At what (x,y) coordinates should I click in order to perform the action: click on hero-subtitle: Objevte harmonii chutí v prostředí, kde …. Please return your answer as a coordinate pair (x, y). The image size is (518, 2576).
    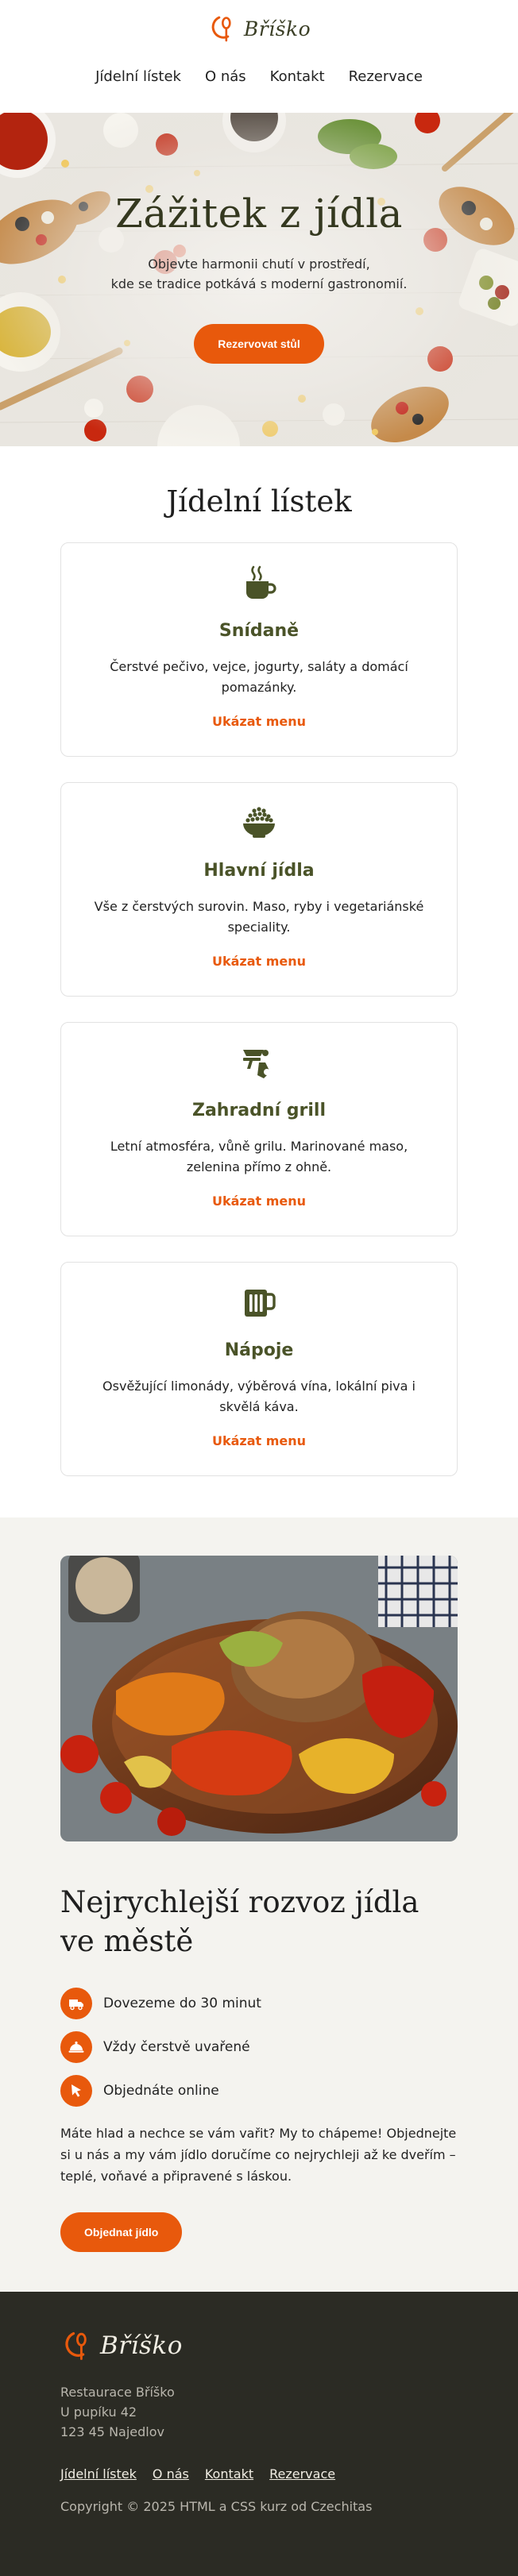
    Looking at the image, I should click on (259, 274).